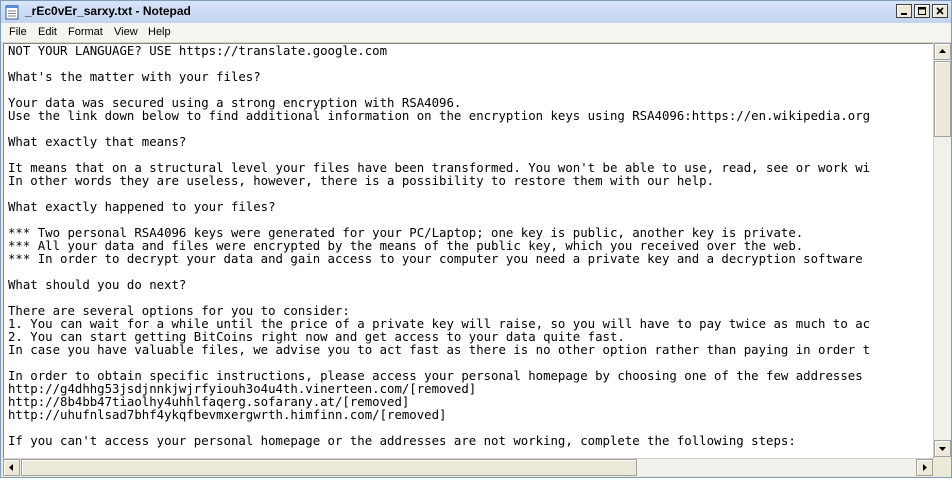  Describe the element at coordinates (329, 467) in the screenshot. I see `horizontal-scroll-thumb` at that location.